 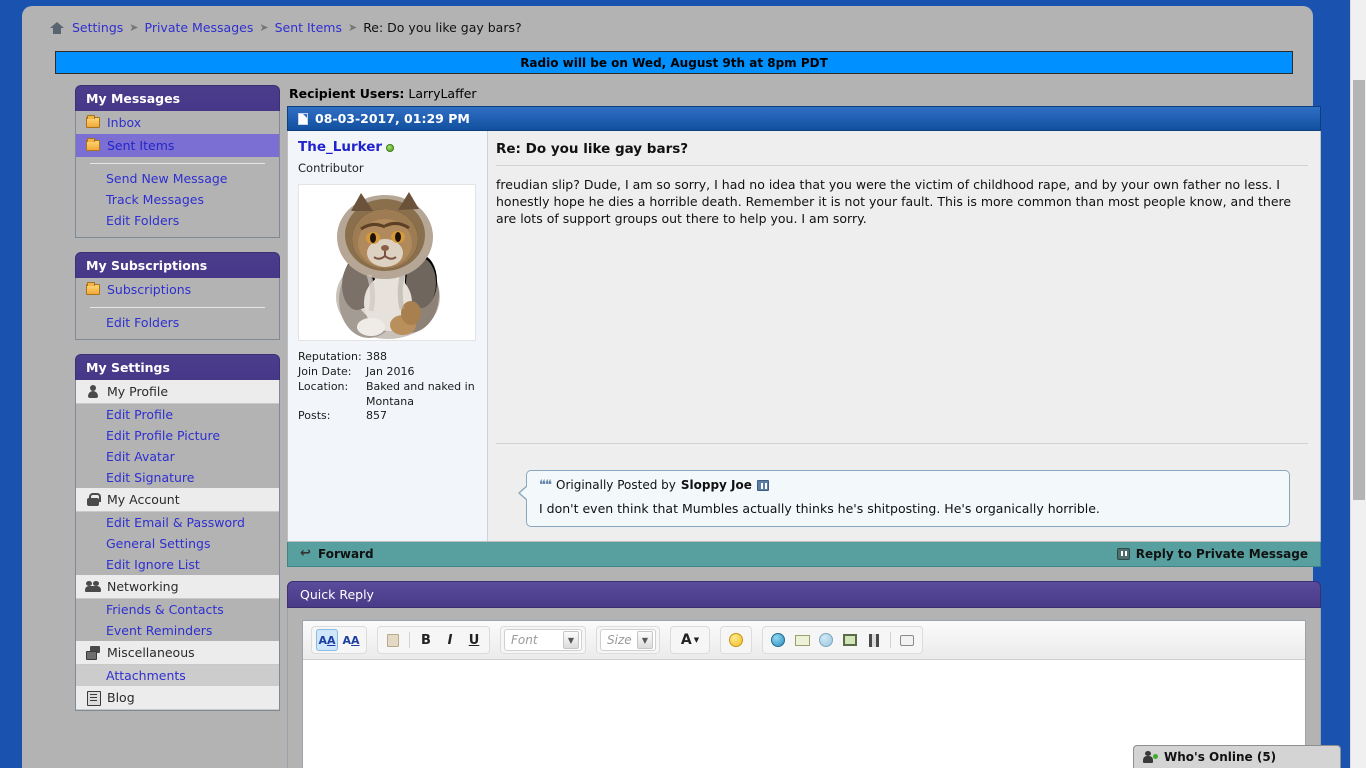 What do you see at coordinates (177, 145) in the screenshot?
I see `sidebar-folder-sent-items: Sent Items` at bounding box center [177, 145].